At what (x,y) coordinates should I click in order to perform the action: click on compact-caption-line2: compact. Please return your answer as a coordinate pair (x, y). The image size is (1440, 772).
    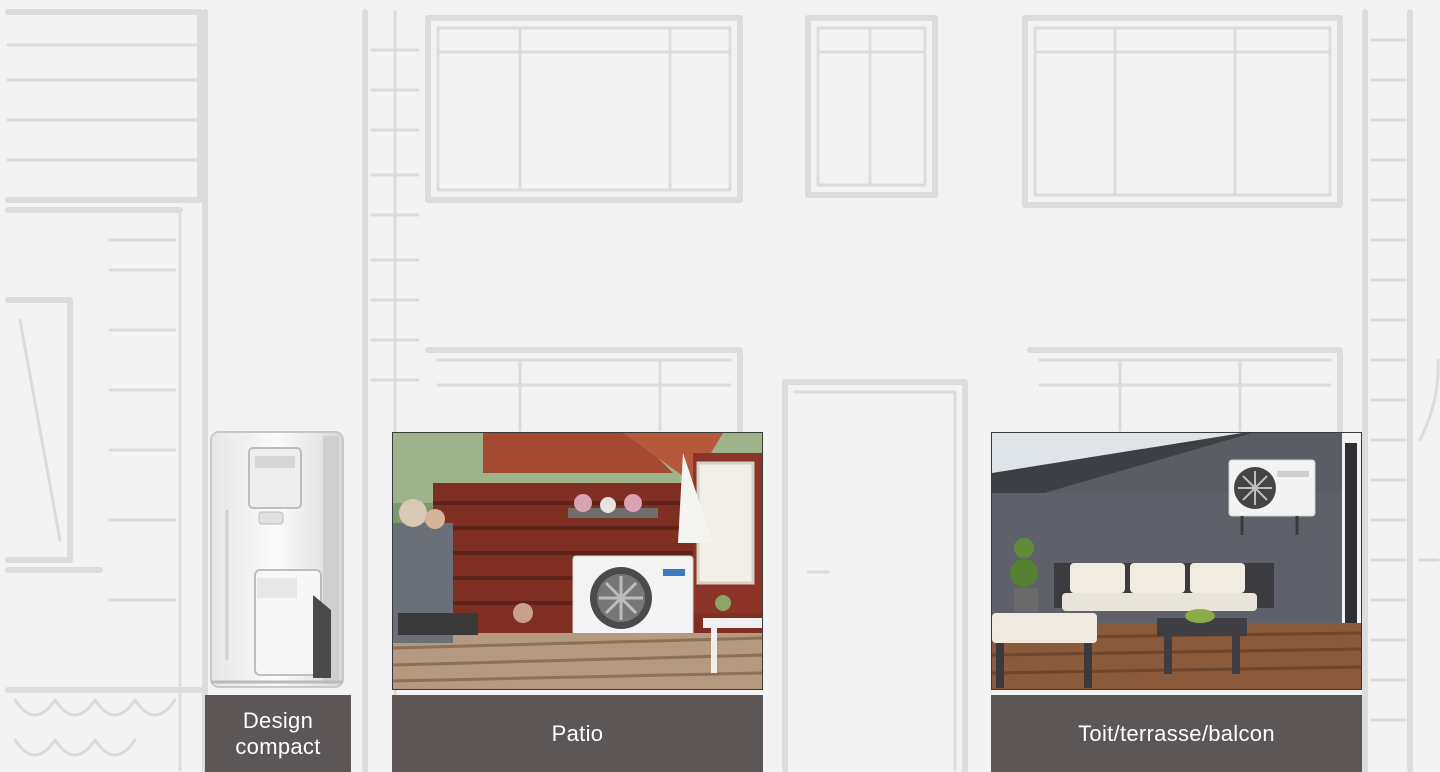
    Looking at the image, I should click on (278, 746).